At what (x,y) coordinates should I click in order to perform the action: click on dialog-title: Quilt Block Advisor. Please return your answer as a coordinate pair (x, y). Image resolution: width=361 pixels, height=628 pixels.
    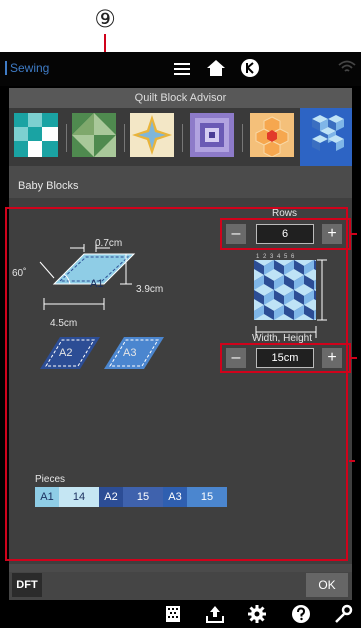
    Looking at the image, I should click on (180, 98).